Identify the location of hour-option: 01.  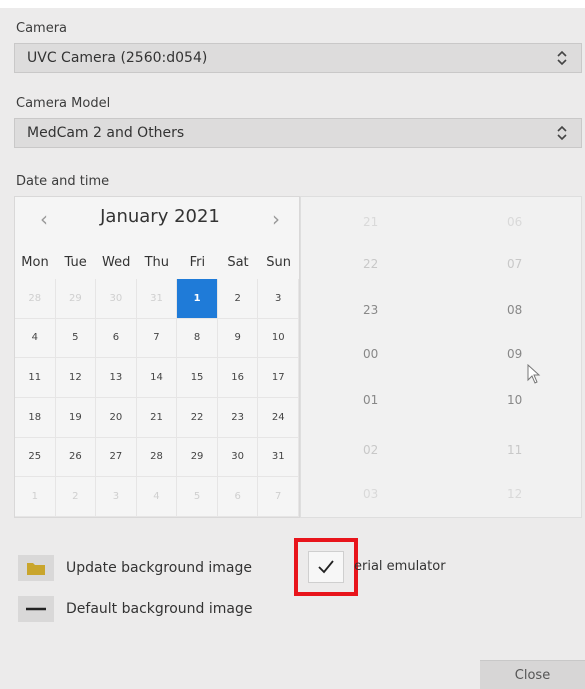
(370, 400).